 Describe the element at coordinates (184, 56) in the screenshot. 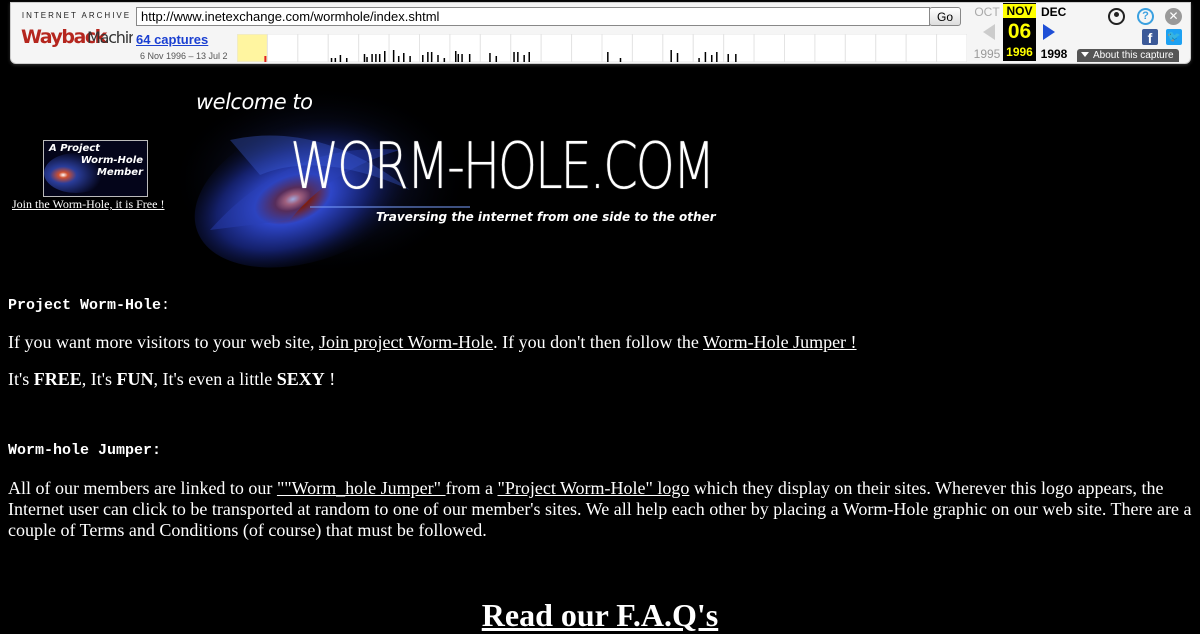

I see `capture-date-range: 6 Nov 1996 – 13 Jul 2` at that location.